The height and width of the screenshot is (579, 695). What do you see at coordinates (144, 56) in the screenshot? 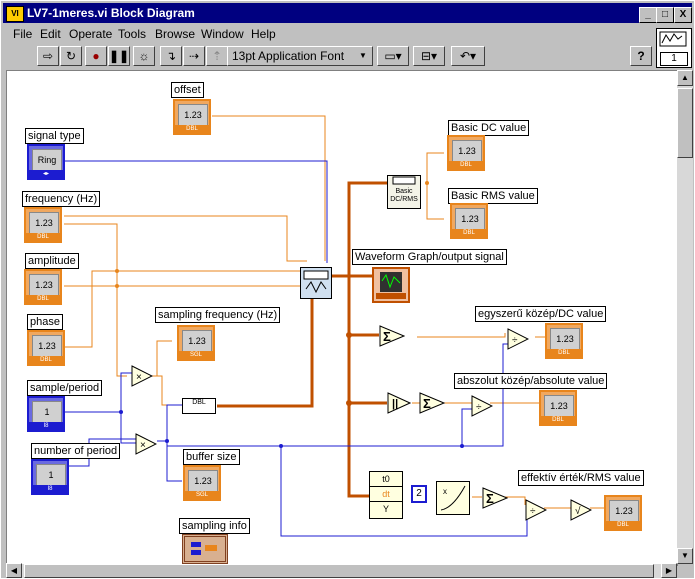
I see `highlight-execution-icon: ☼` at bounding box center [144, 56].